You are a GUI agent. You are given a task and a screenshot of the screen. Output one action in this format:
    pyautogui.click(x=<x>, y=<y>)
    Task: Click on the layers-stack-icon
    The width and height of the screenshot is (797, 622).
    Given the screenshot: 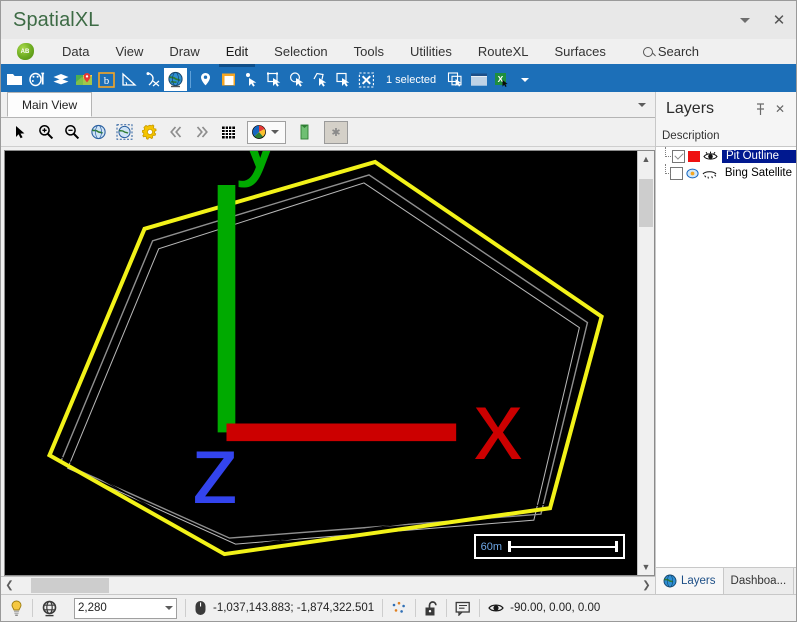 What is the action you would take?
    pyautogui.click(x=60, y=79)
    